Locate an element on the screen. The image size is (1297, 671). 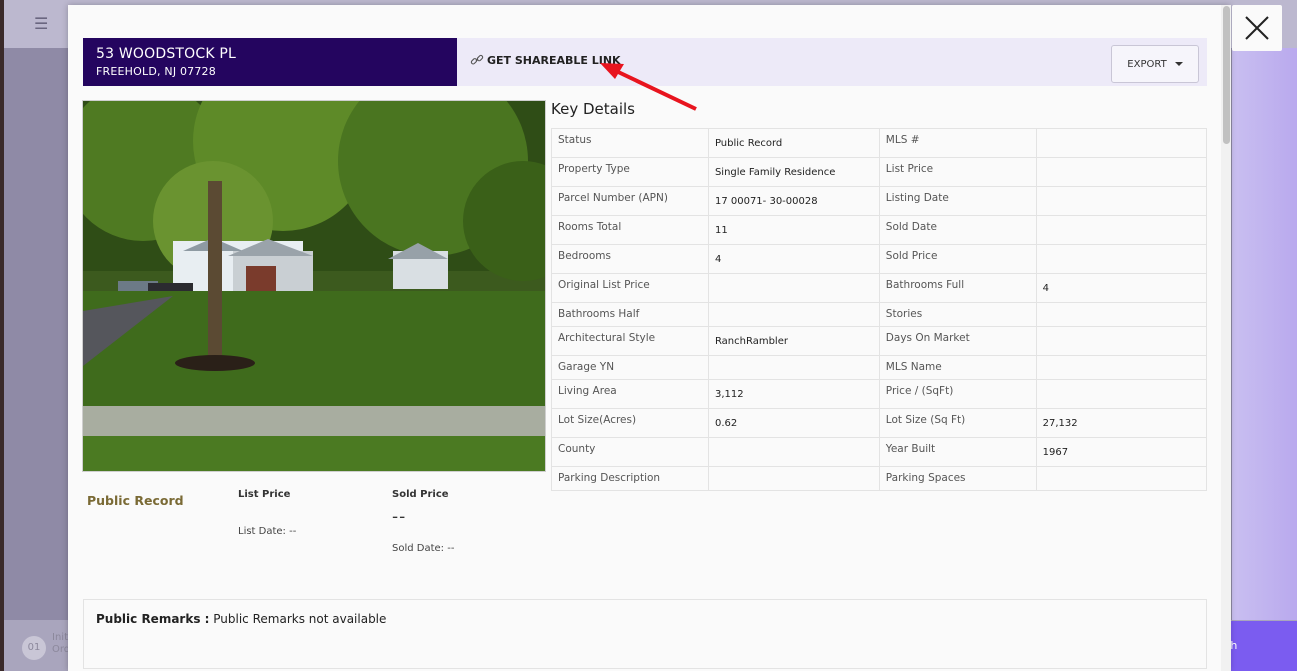
detail-label: Parcel Number (APN) is located at coordinates (630, 201).